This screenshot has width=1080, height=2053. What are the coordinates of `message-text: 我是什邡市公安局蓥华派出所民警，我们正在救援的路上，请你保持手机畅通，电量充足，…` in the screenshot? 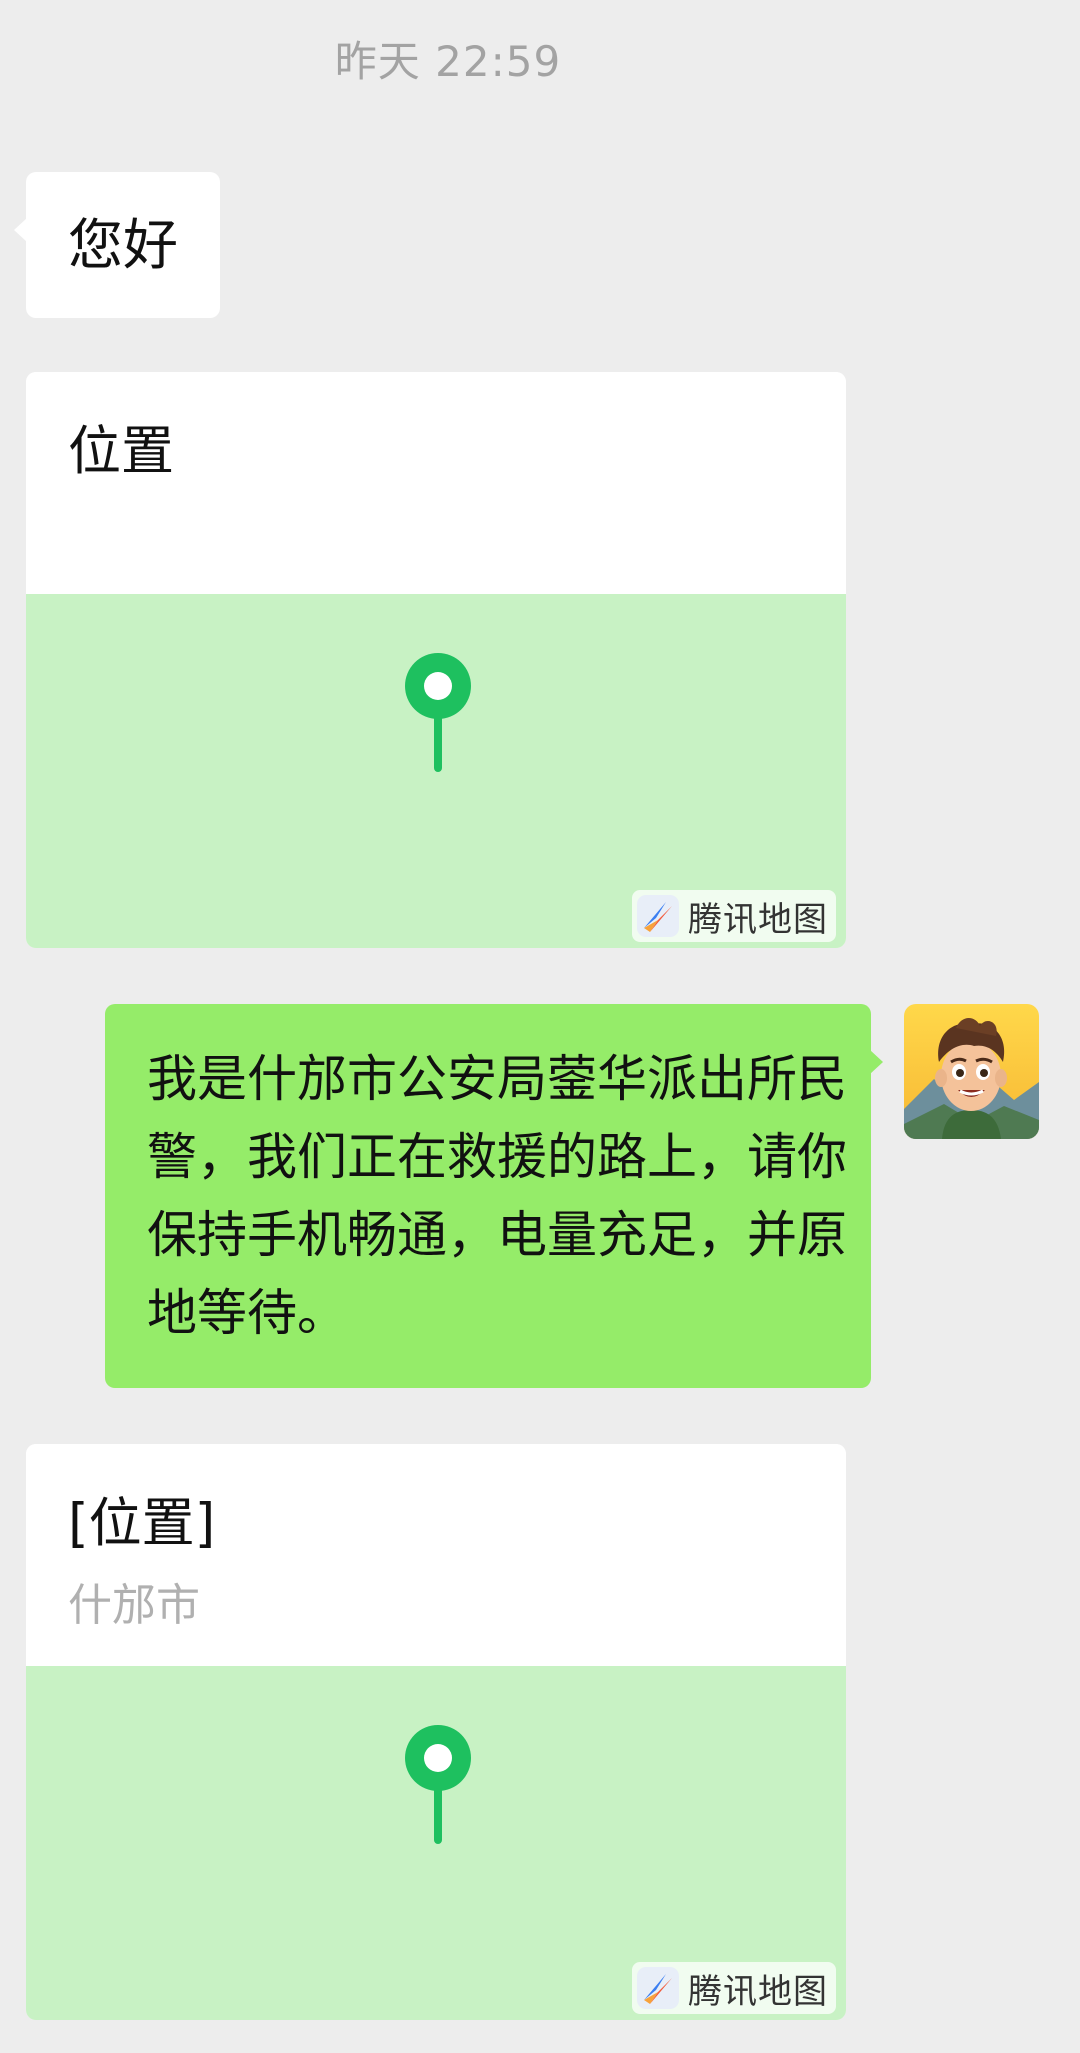 It's located at (497, 1196).